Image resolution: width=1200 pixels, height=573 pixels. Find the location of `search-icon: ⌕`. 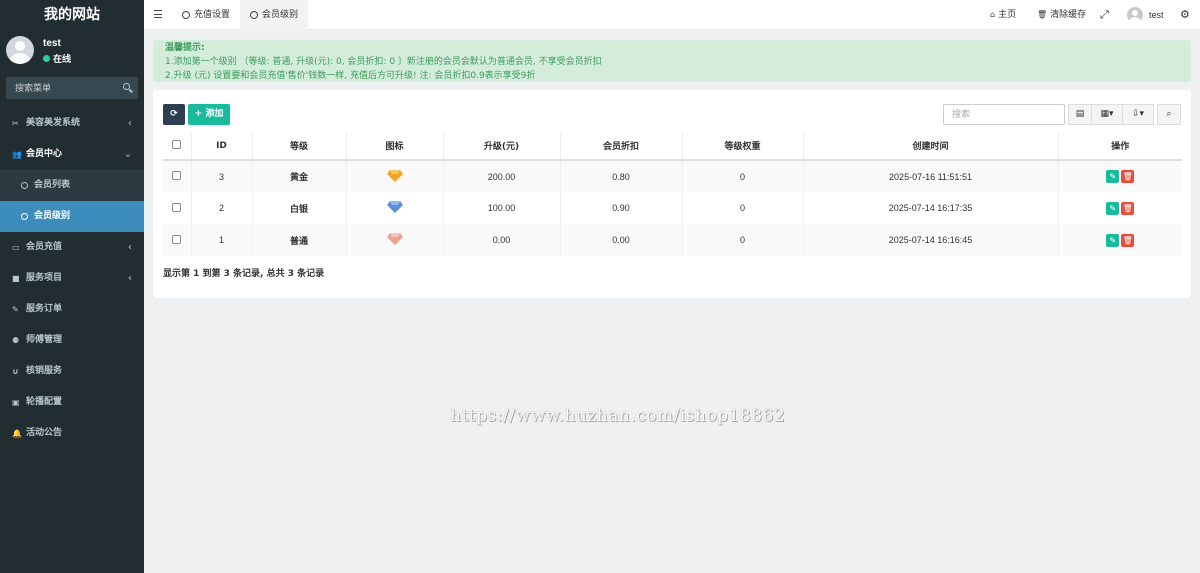

search-icon: ⌕ is located at coordinates (1169, 114).